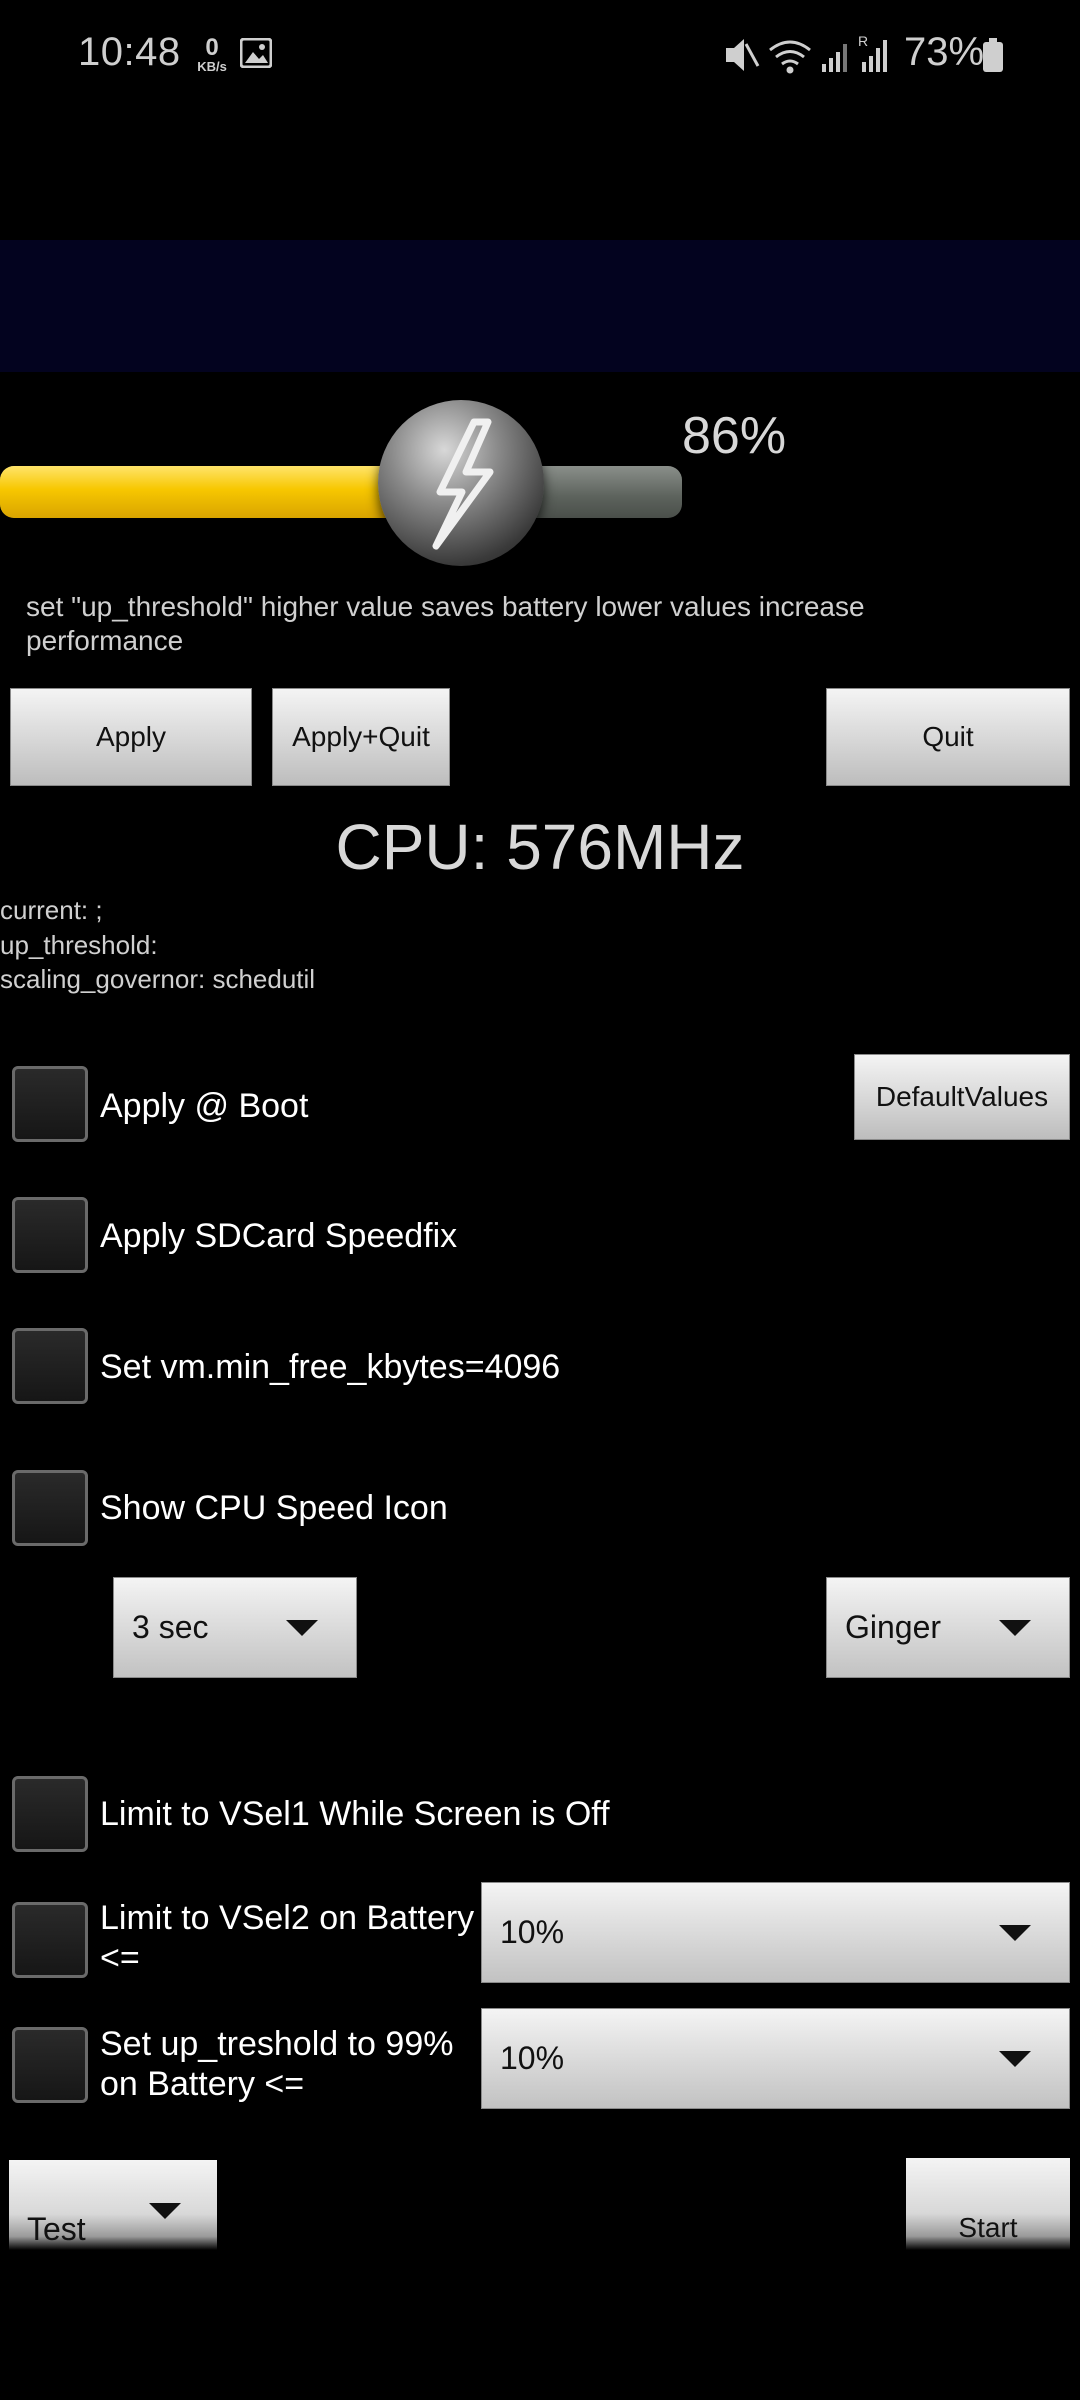 The width and height of the screenshot is (1080, 2400). What do you see at coordinates (532, 2058) in the screenshot?
I see `up-treshold-percent-value: 10%` at bounding box center [532, 2058].